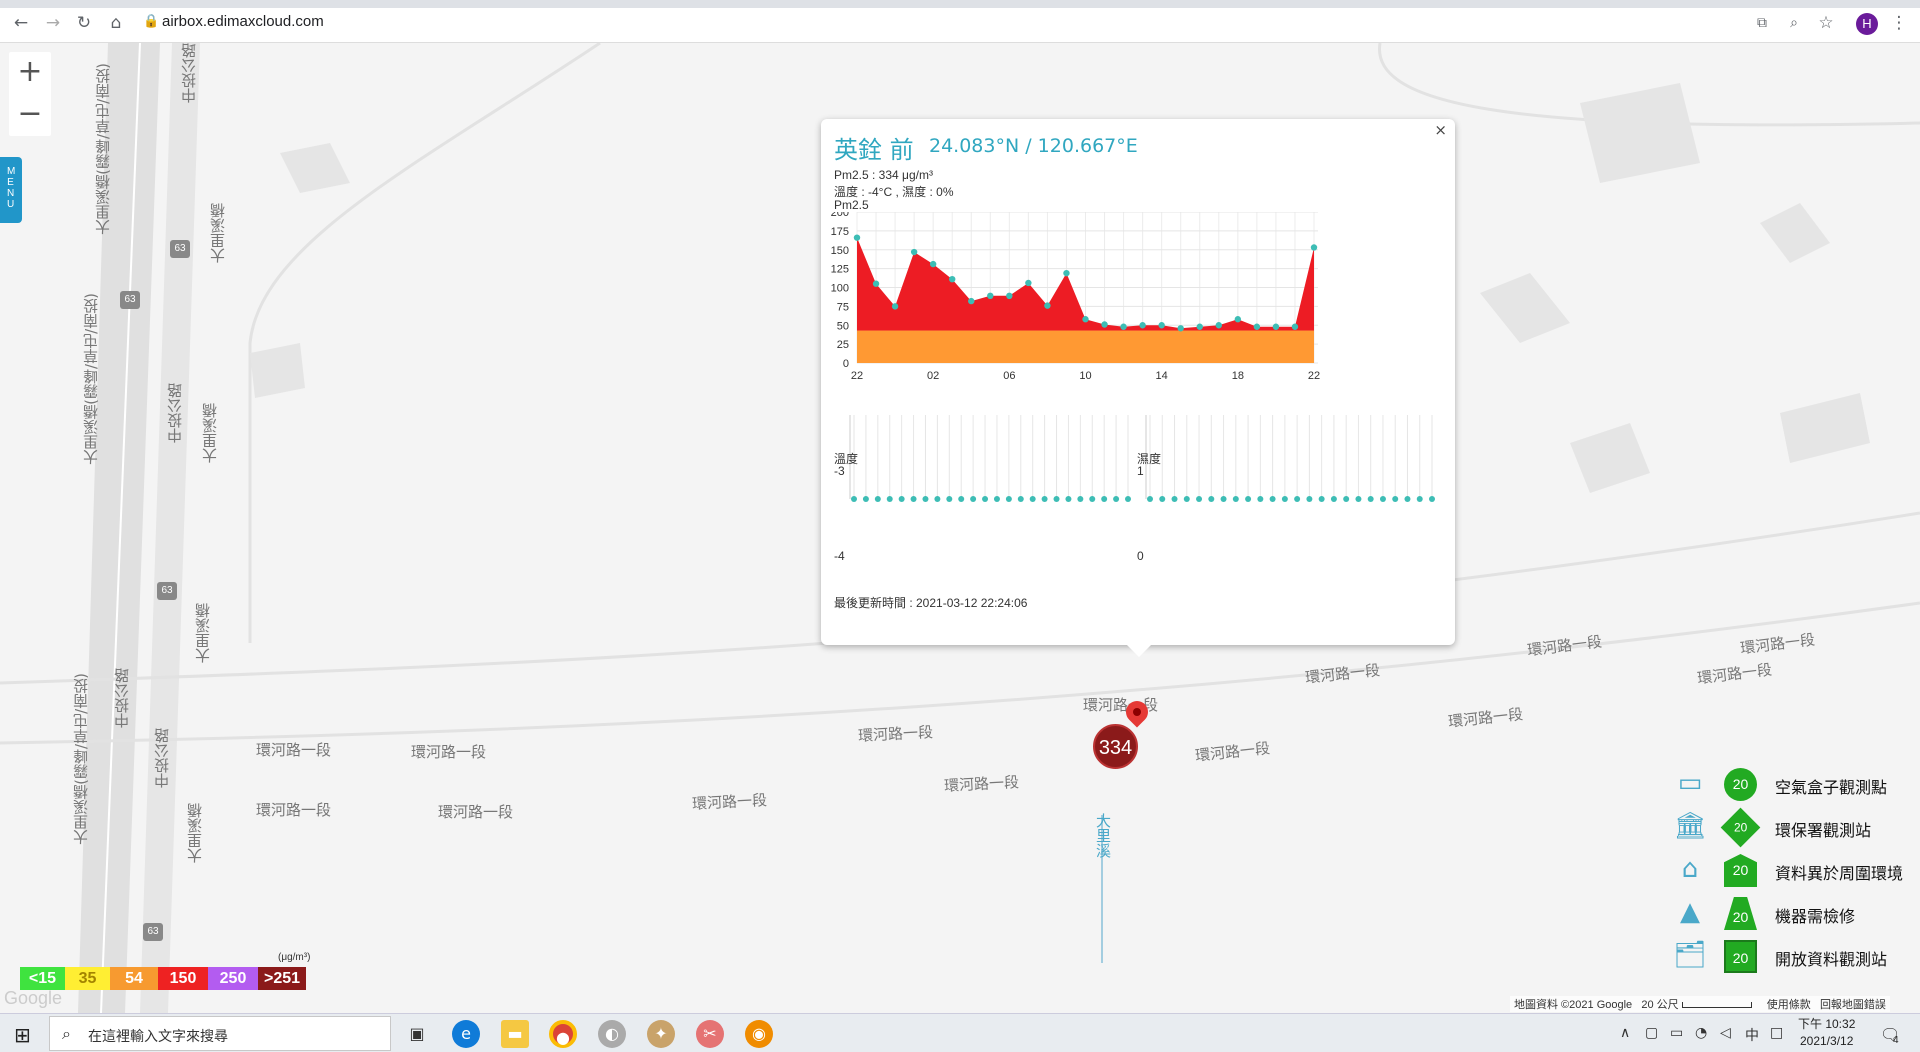  Describe the element at coordinates (116, 23) in the screenshot. I see `home-icon: ⌂` at that location.